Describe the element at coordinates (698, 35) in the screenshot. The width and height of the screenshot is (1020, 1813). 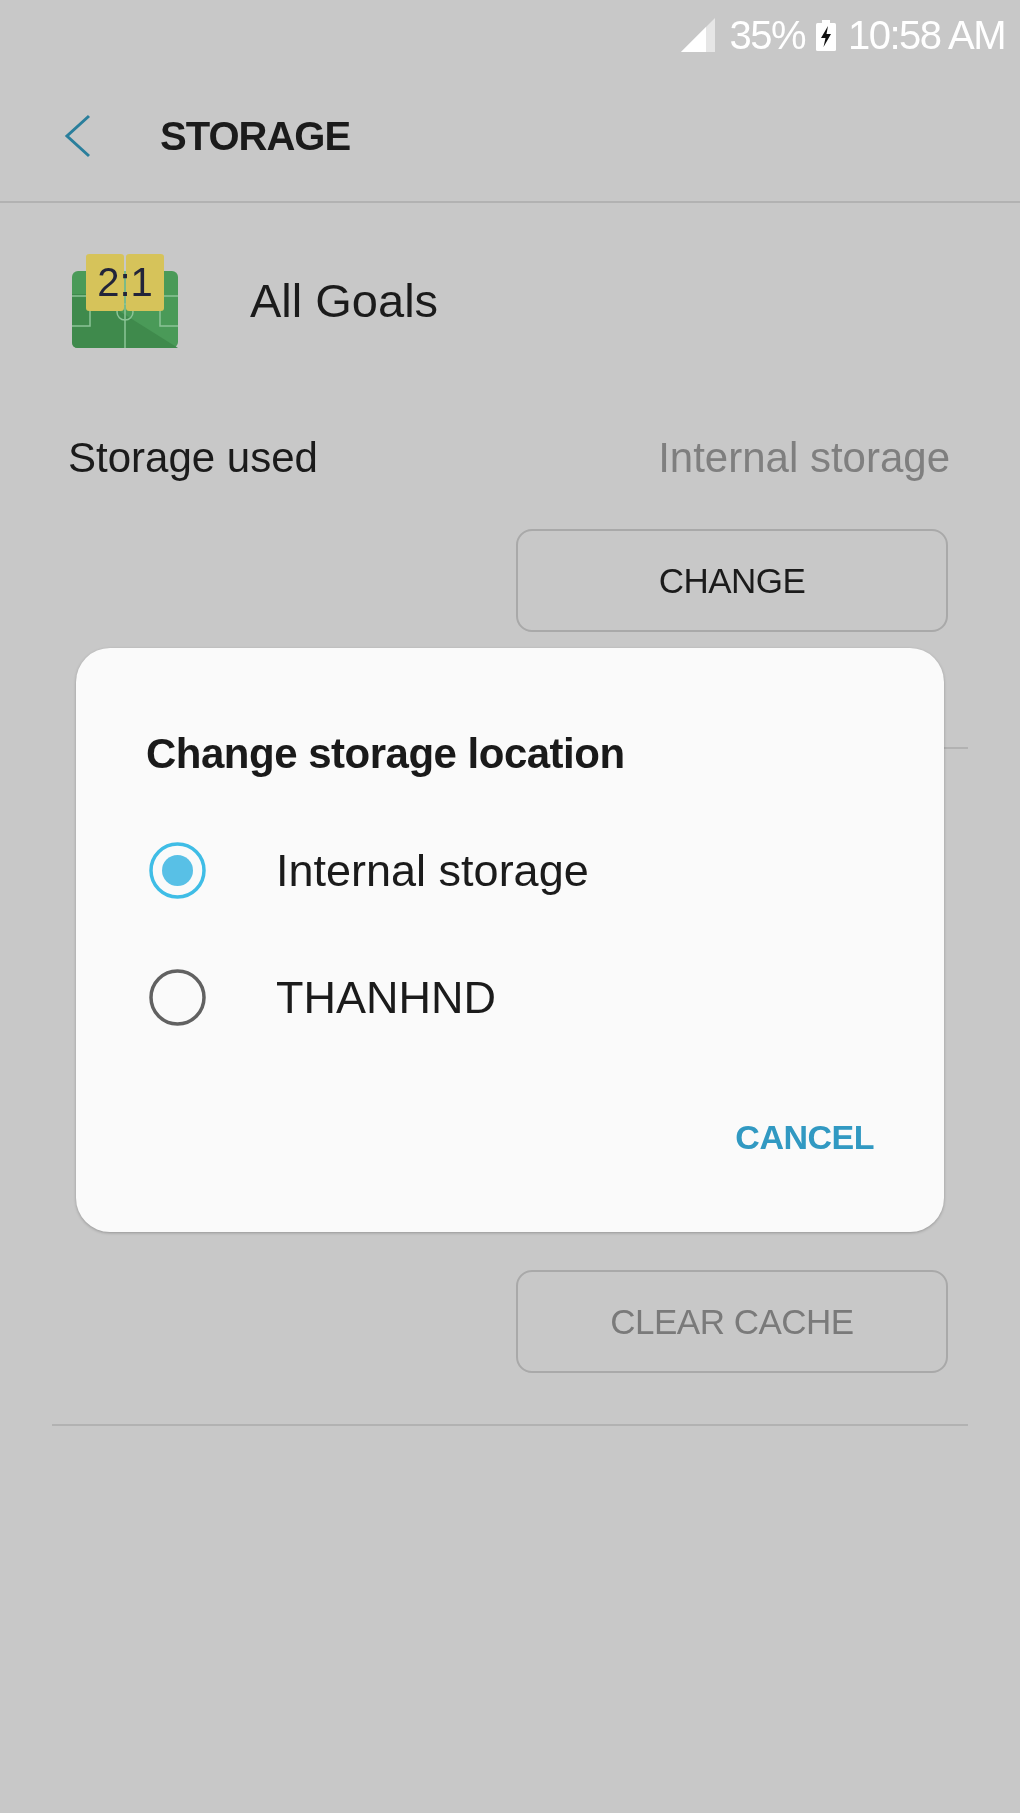
I see `signal-icon` at that location.